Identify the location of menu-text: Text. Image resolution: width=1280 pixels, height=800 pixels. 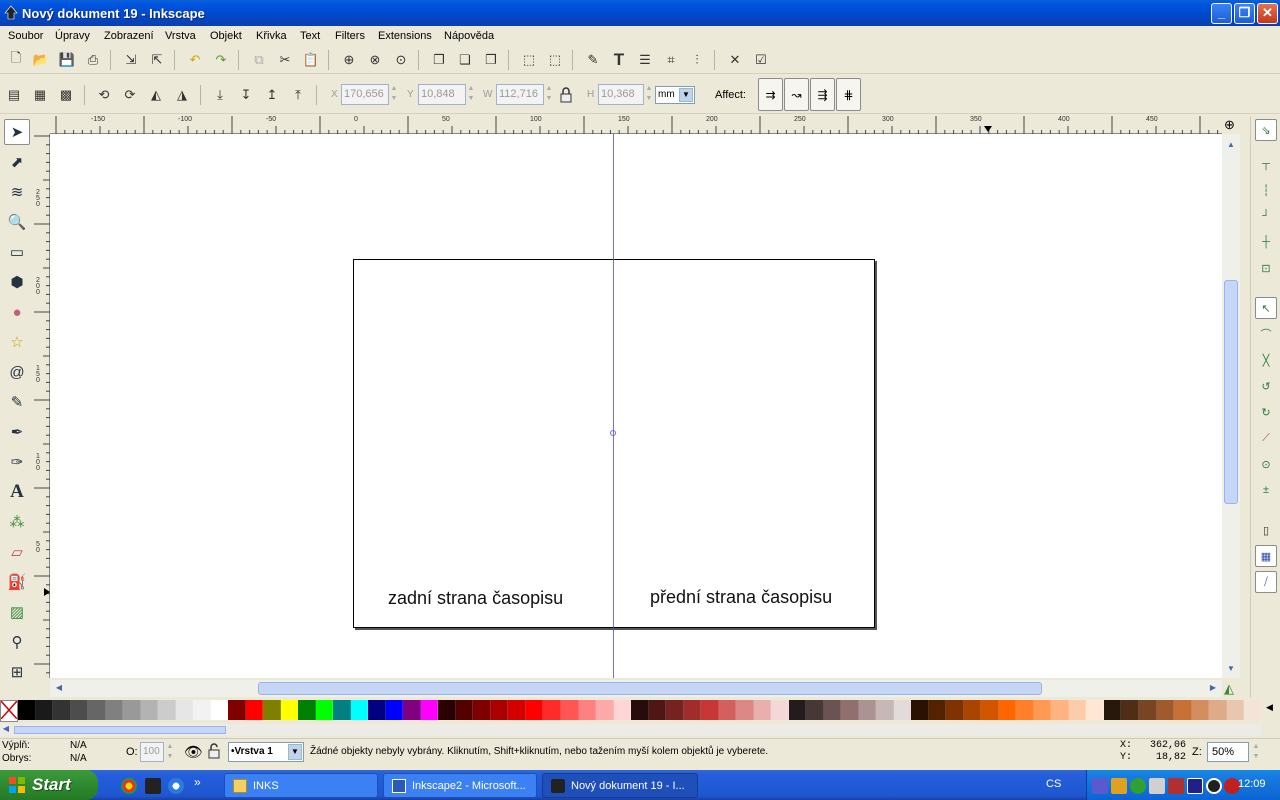
(310, 36).